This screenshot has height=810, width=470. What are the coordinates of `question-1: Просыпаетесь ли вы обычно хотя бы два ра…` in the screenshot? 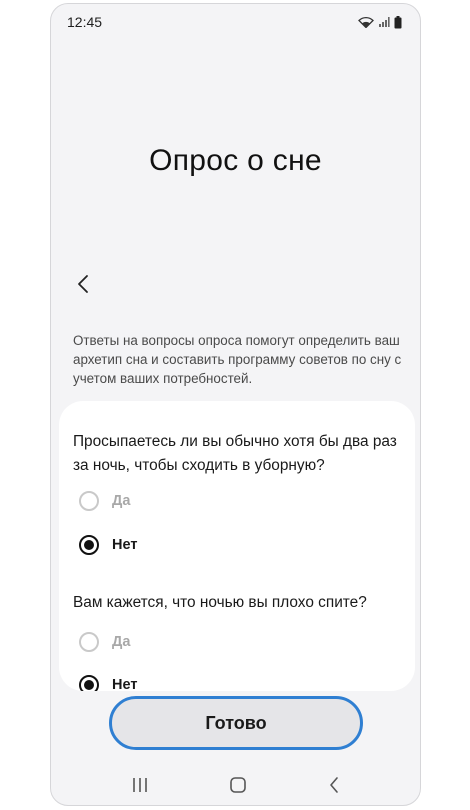 It's located at (235, 453).